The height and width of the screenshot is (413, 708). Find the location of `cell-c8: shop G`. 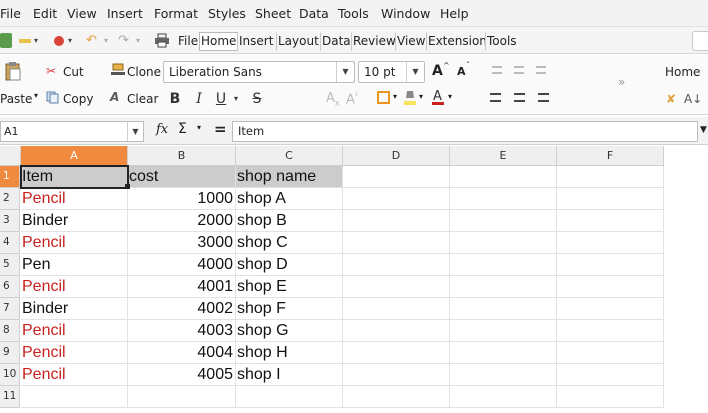

cell-c8: shop G is located at coordinates (289, 331).